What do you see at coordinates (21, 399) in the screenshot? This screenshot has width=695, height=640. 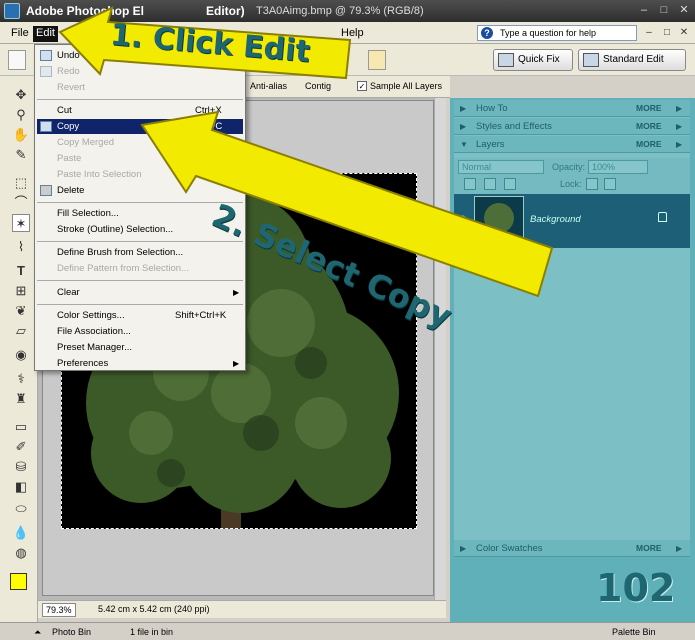 I see `clone-stamp-tool-icon: ♜` at bounding box center [21, 399].